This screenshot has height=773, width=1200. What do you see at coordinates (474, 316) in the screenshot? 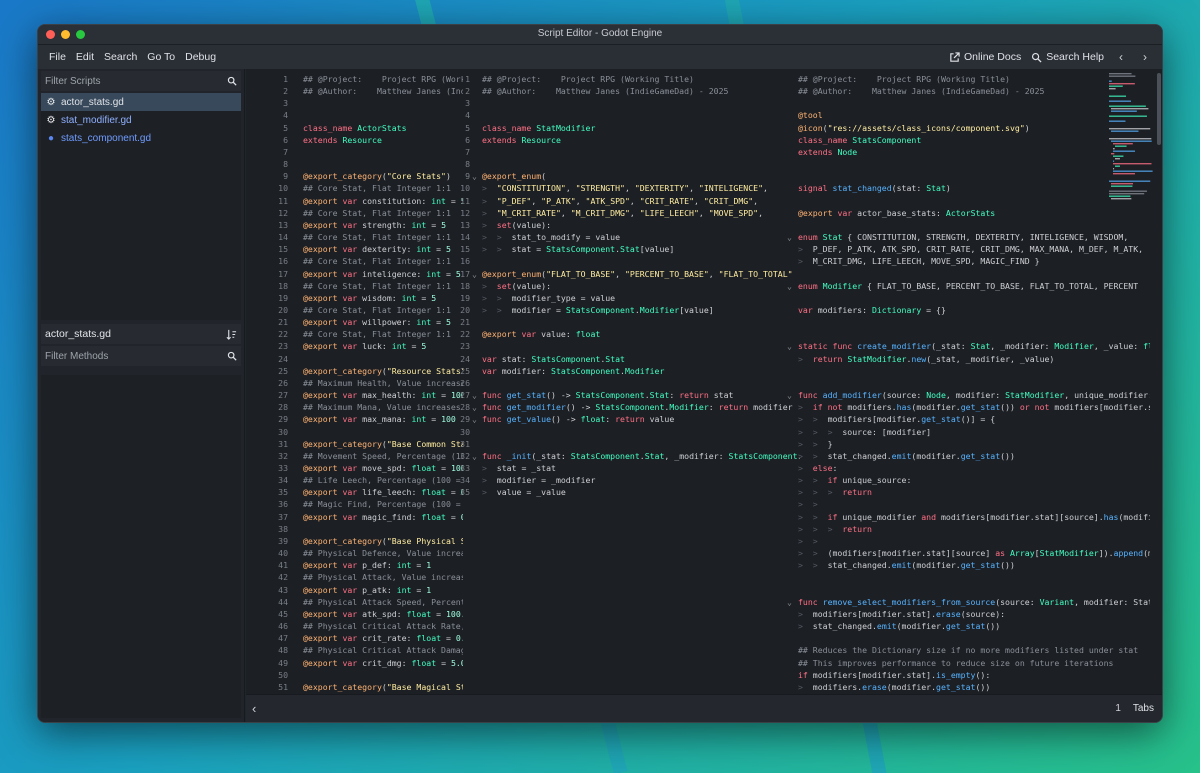
I see `fold-gutter: ⌄ ⌄ ⌄ ⌄ ⌄ ⌄` at bounding box center [474, 316].